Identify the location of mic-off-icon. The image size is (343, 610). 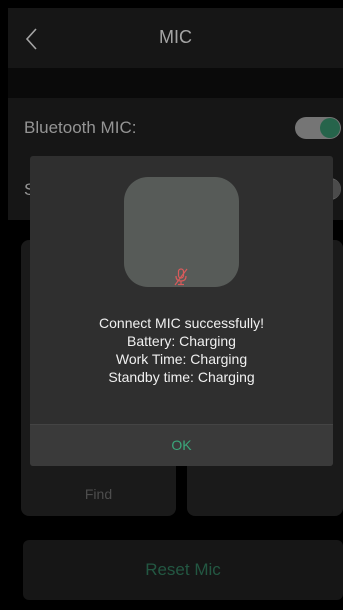
(181, 277).